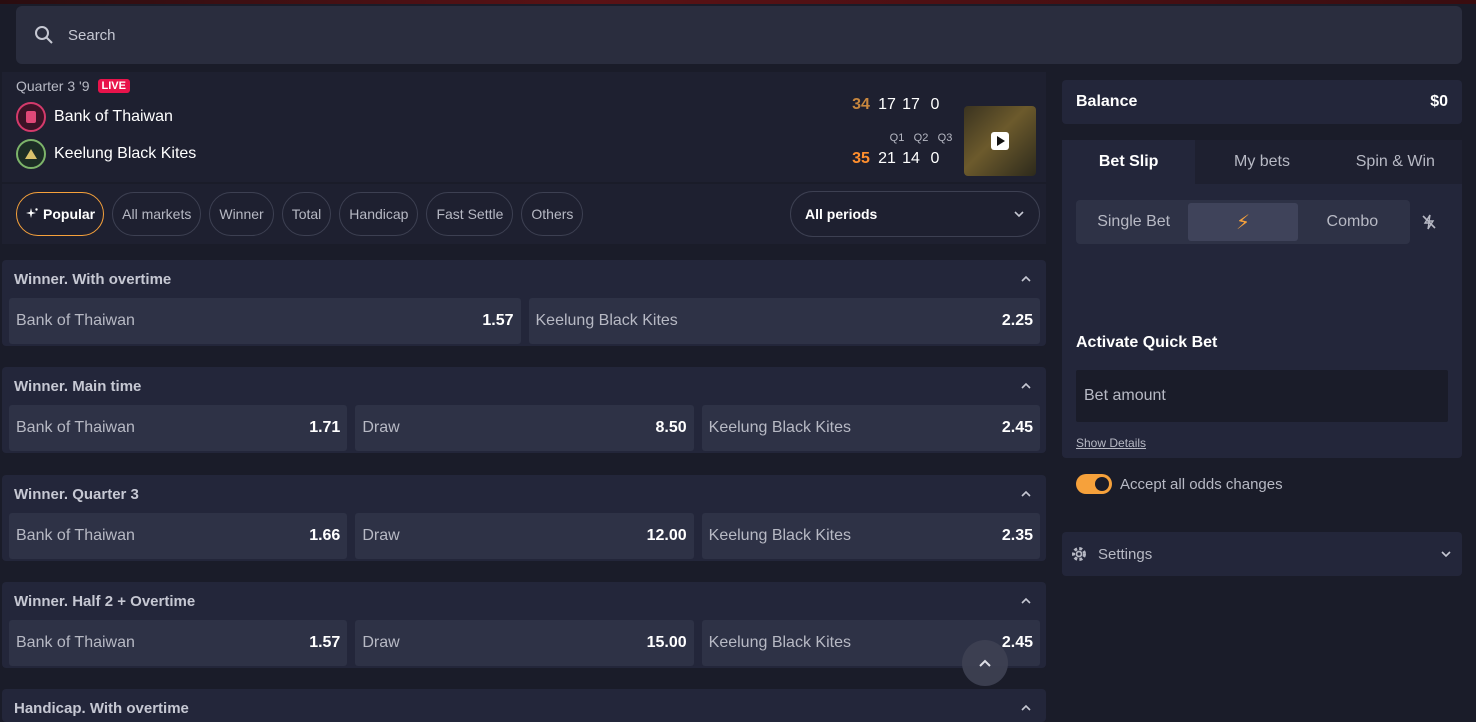  What do you see at coordinates (178, 428) in the screenshot?
I see `outcome-button: Bank of Thaiwan 1.71` at bounding box center [178, 428].